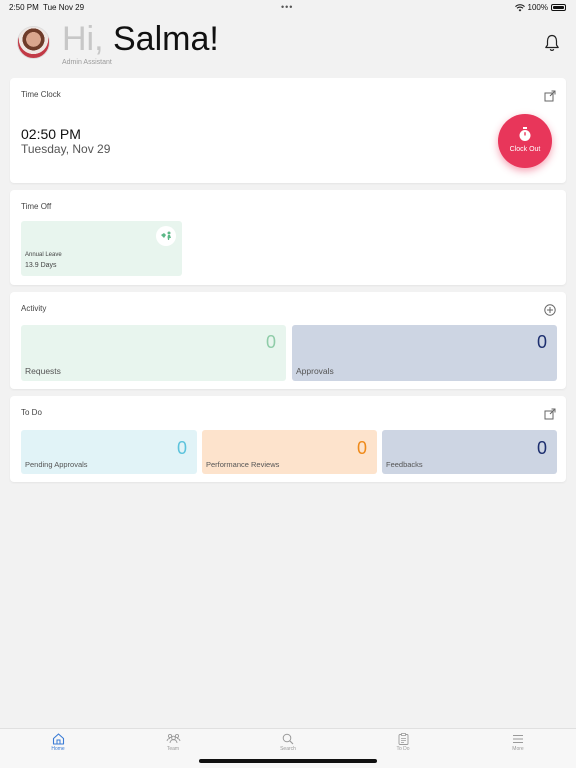 This screenshot has width=576, height=768. What do you see at coordinates (541, 342) in the screenshot?
I see `approvals-count: 0` at bounding box center [541, 342].